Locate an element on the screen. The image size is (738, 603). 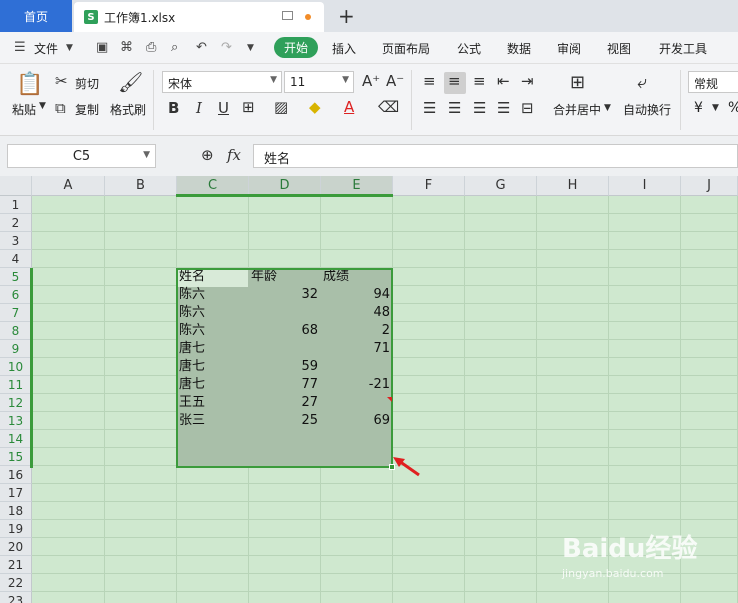
column-header-f: F is located at coordinates (429, 186).